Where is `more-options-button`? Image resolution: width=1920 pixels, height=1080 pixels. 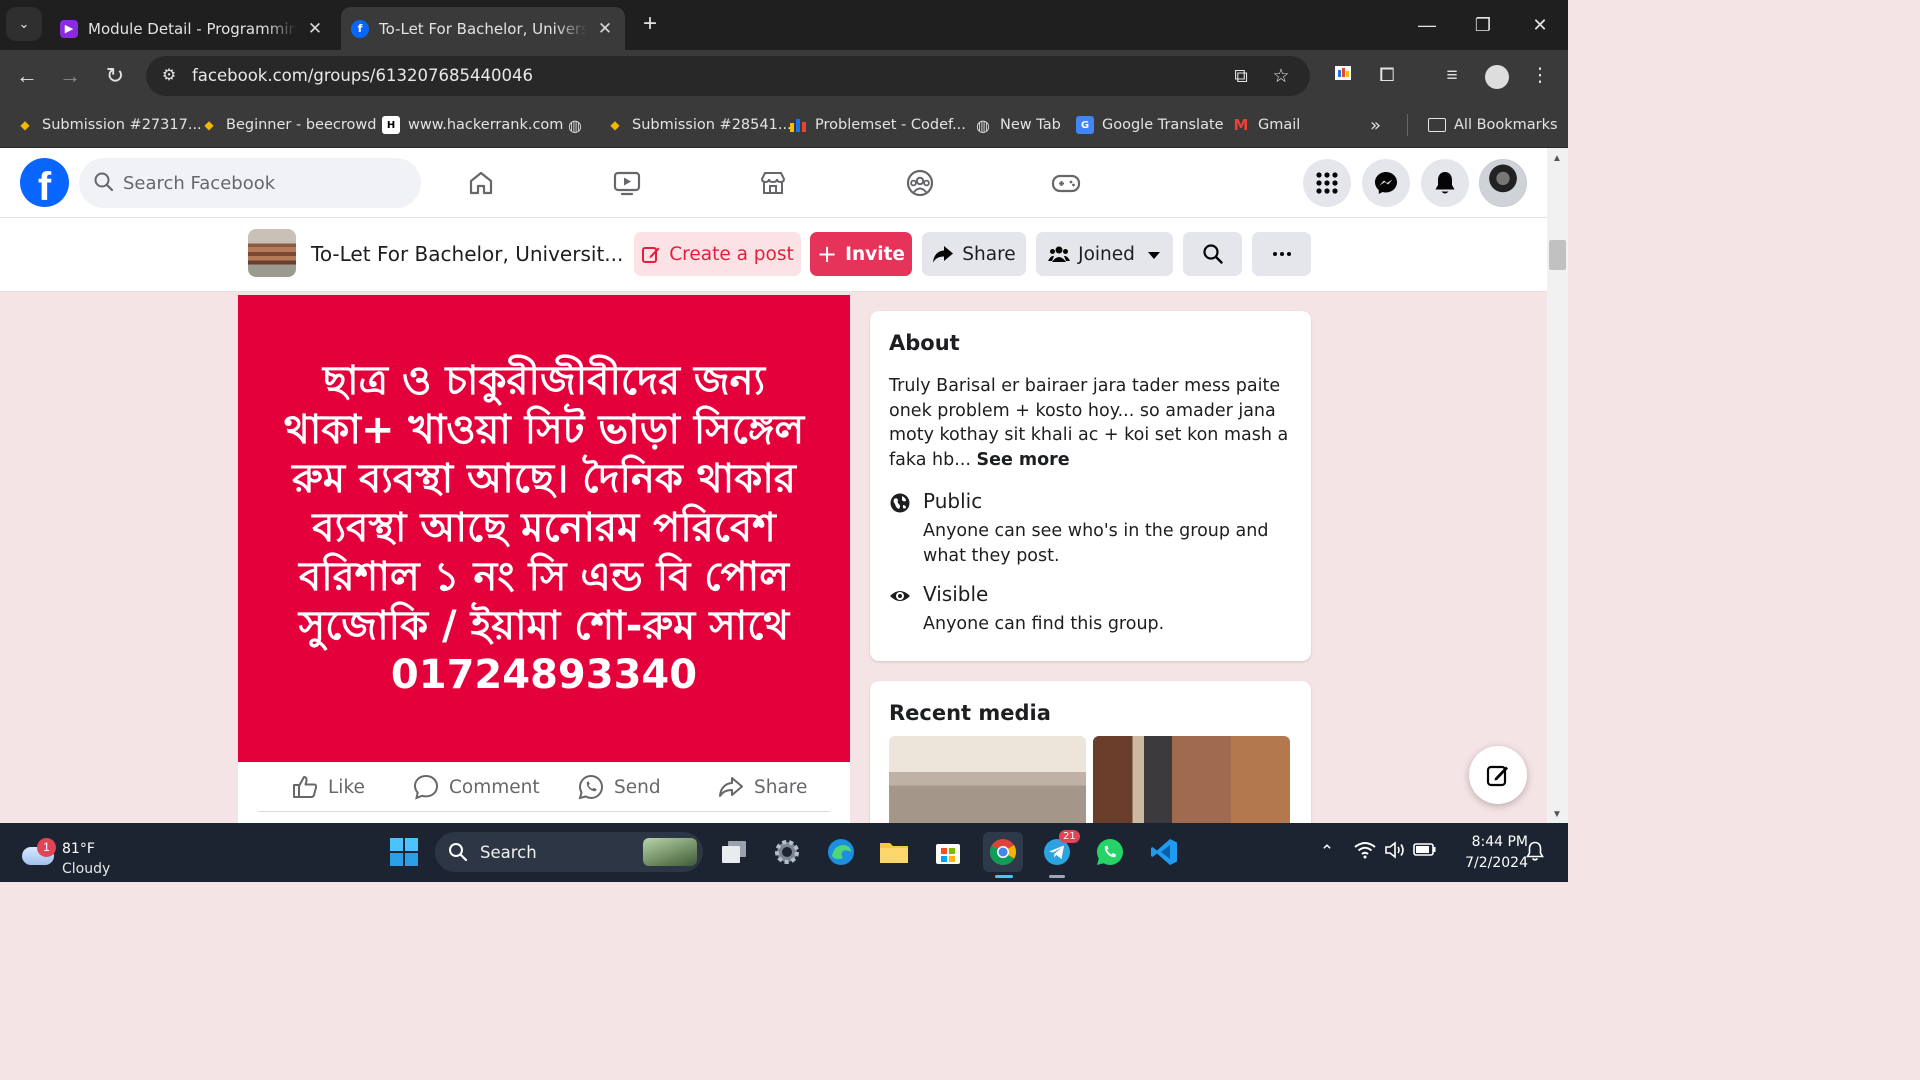
more-options-button is located at coordinates (1281, 254).